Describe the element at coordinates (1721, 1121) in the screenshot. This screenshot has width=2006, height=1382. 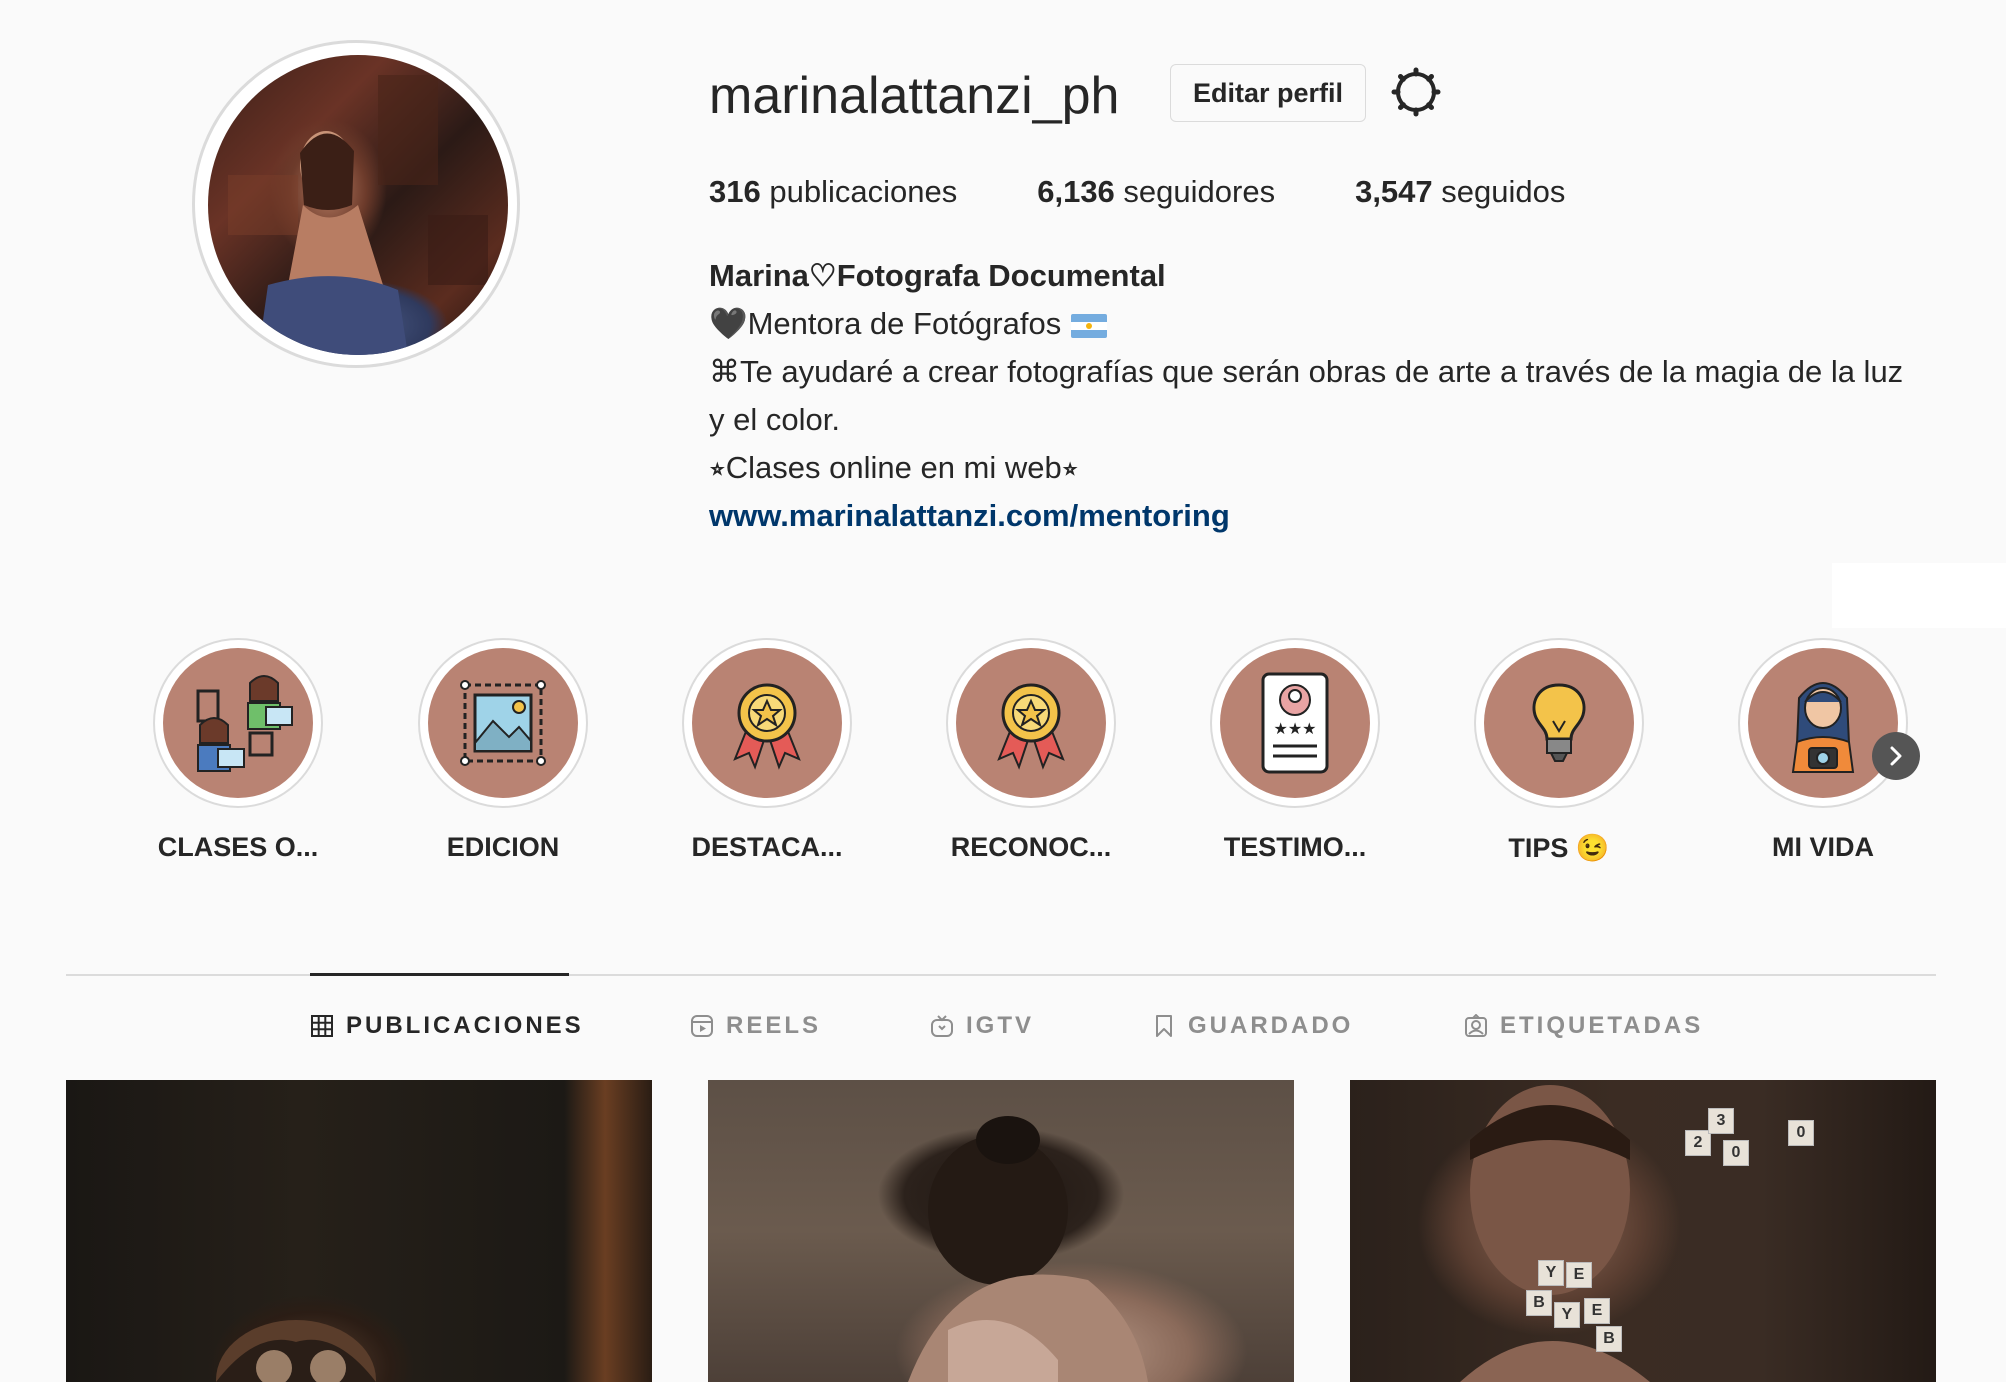
I see `letter-tile: 3` at that location.